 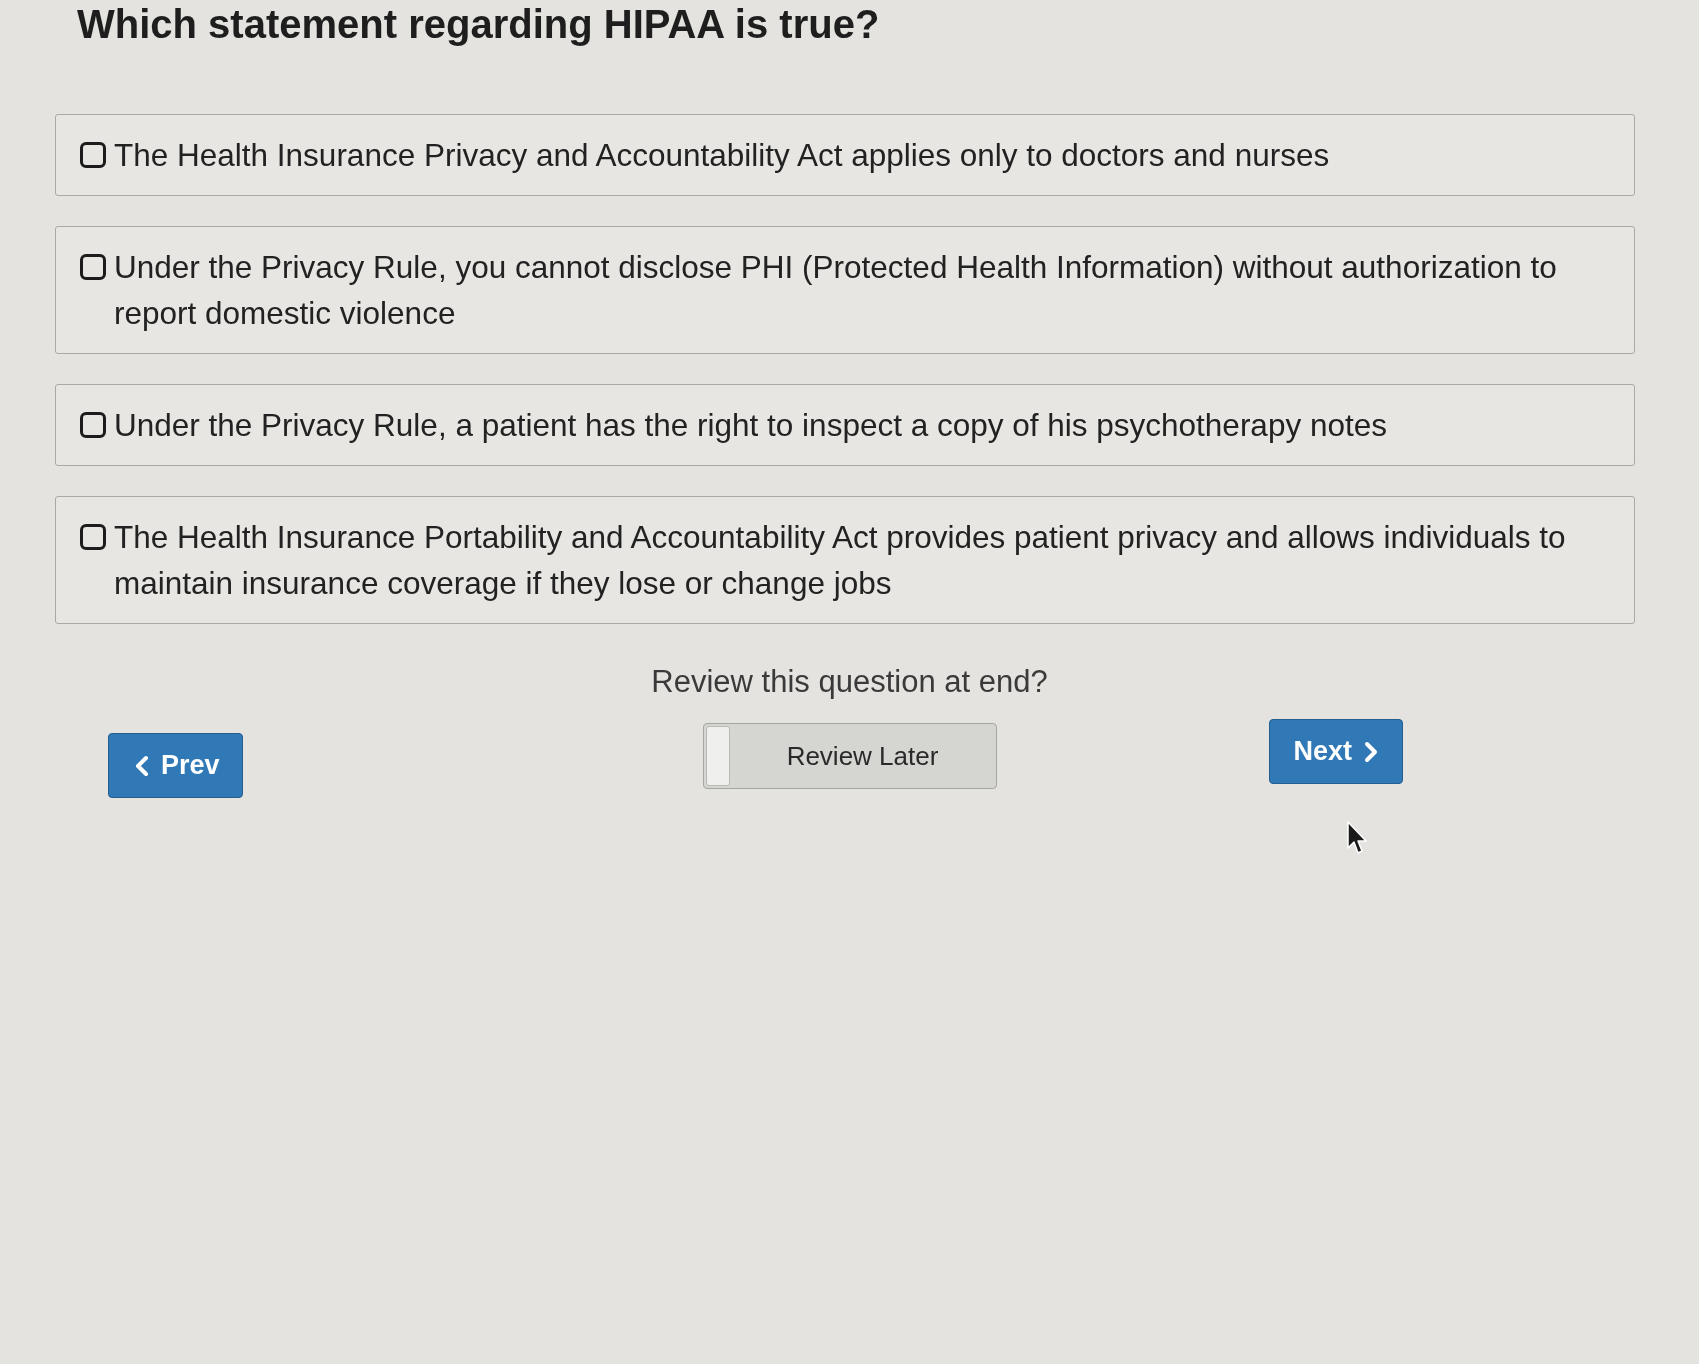 What do you see at coordinates (1358, 838) in the screenshot?
I see `mouse-pointer-icon` at bounding box center [1358, 838].